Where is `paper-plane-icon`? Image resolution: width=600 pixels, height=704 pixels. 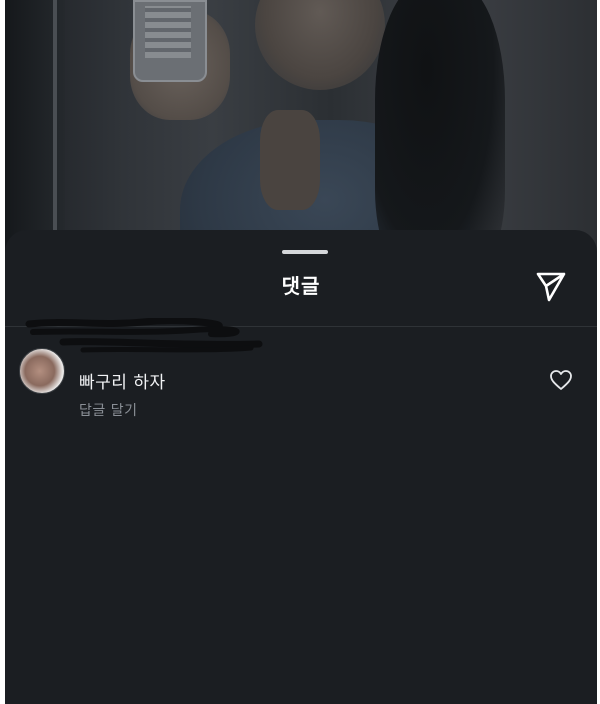 paper-plane-icon is located at coordinates (551, 287).